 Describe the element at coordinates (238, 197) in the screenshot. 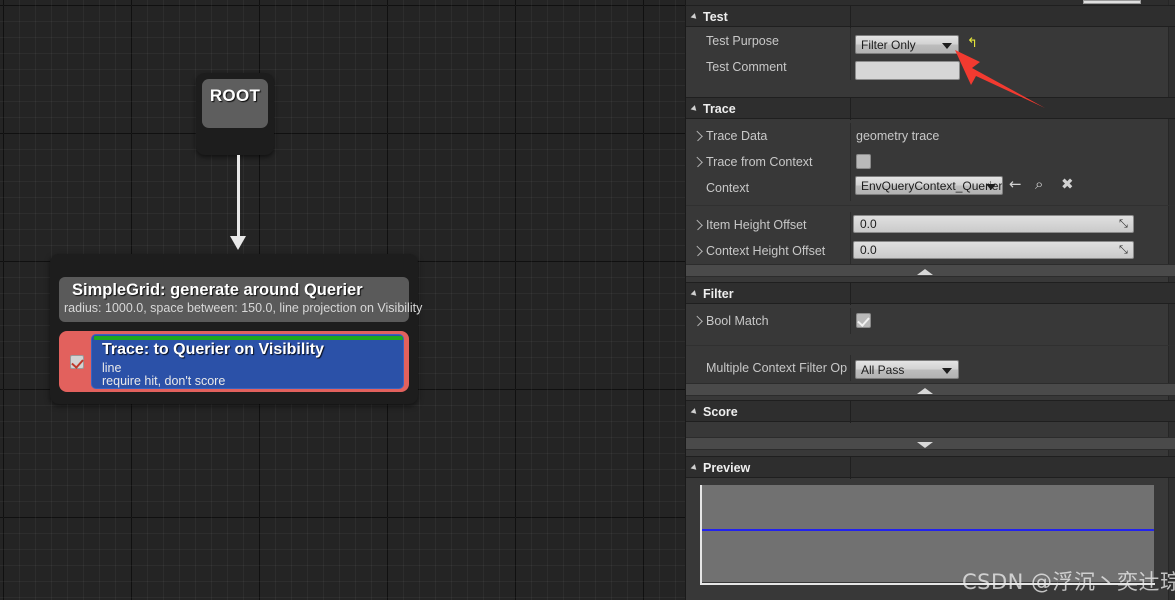

I see `node-connector-line` at that location.